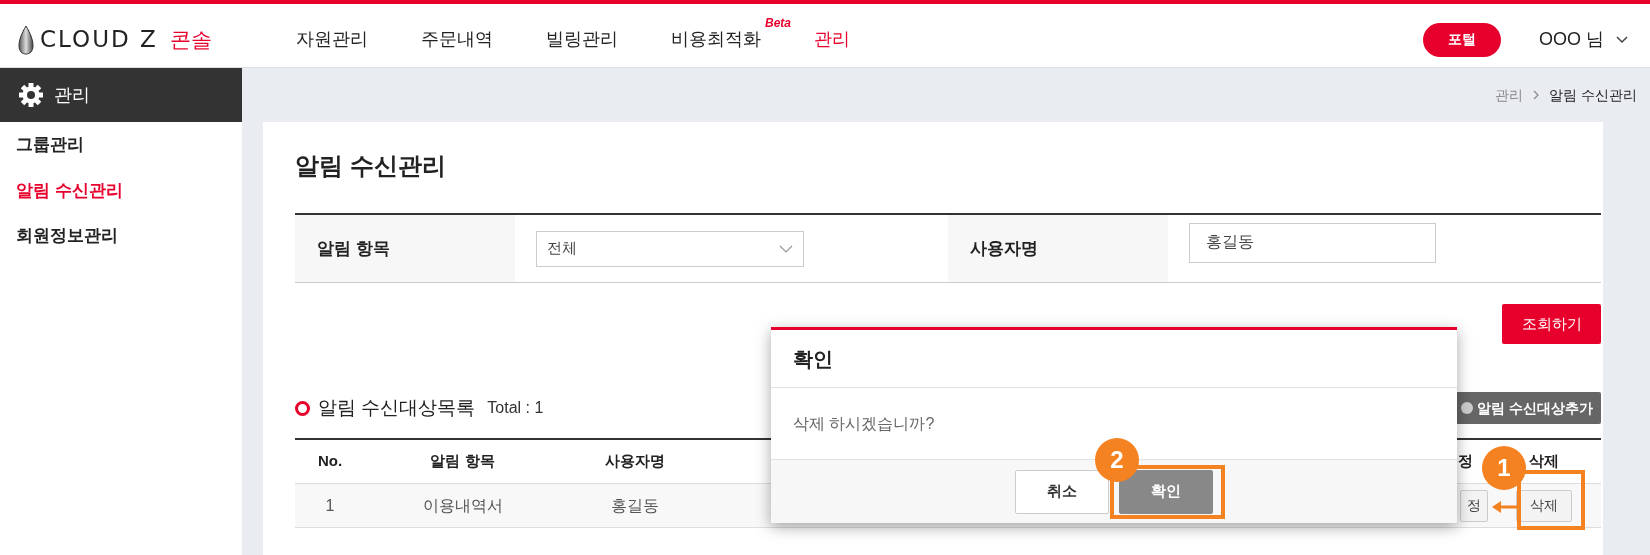 Image resolution: width=1650 pixels, height=555 pixels. What do you see at coordinates (635, 461) in the screenshot?
I see `column-header: 사용자명` at bounding box center [635, 461].